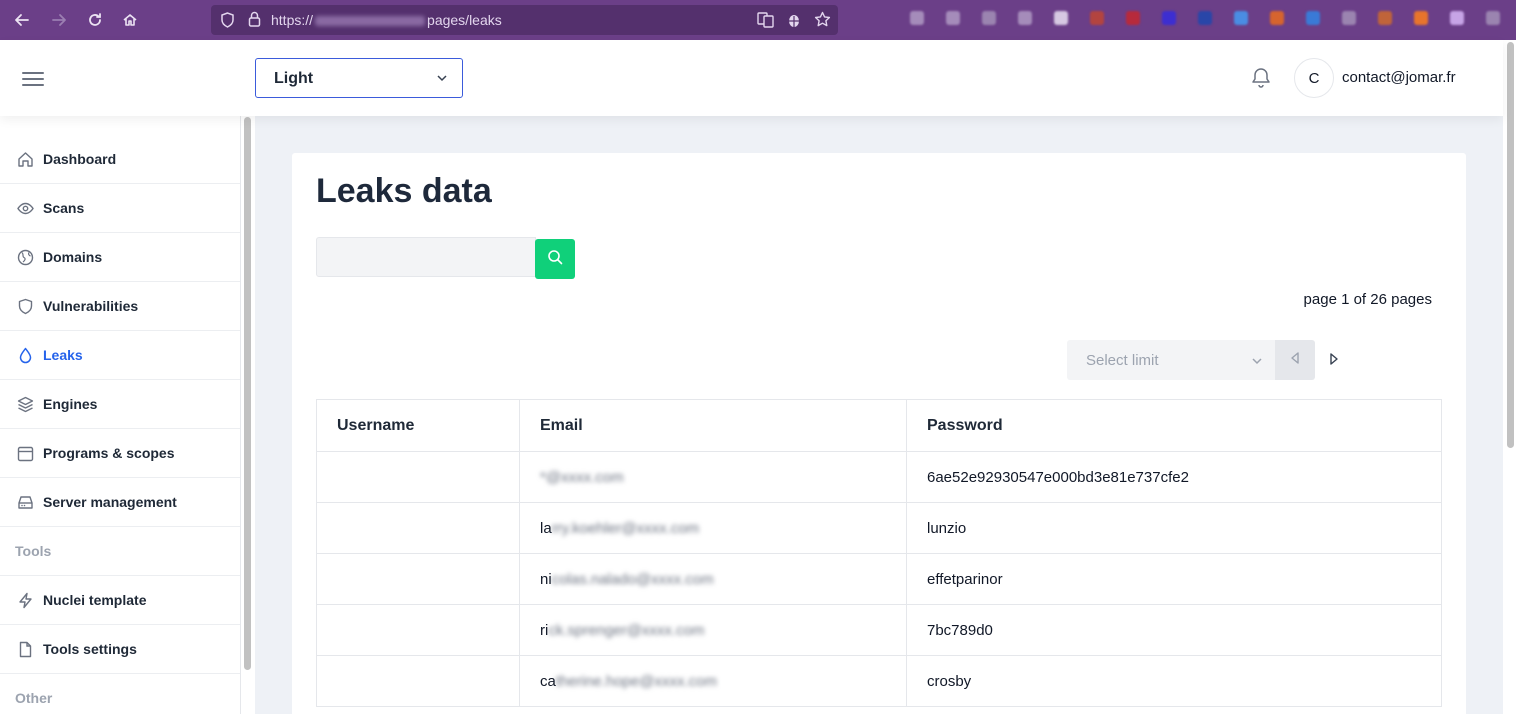 This screenshot has width=1516, height=714. Describe the element at coordinates (1174, 528) in the screenshot. I see `password-cell: lunzio` at that location.